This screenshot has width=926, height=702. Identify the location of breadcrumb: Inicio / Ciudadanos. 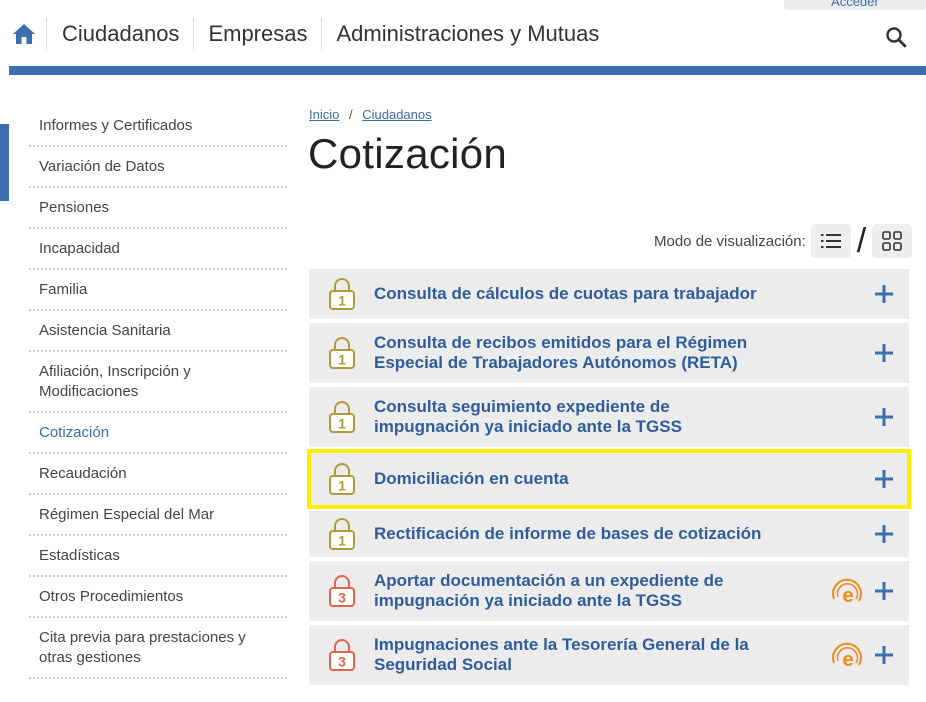
(370, 114).